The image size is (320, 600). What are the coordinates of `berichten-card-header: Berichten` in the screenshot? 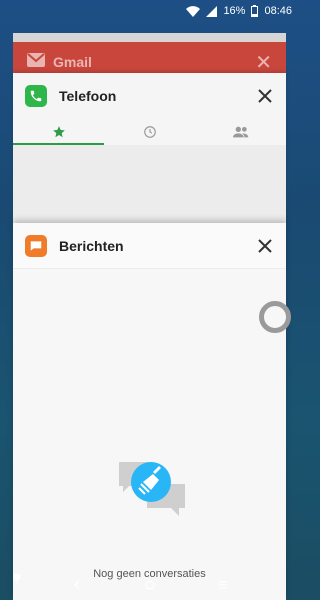 It's located at (149, 246).